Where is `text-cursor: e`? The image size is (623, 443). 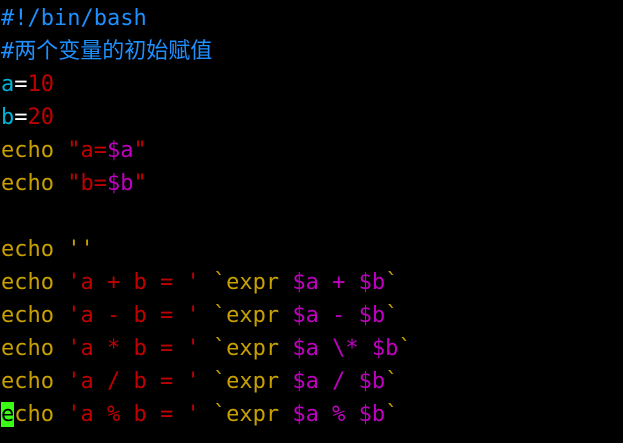 text-cursor: e is located at coordinates (8, 414).